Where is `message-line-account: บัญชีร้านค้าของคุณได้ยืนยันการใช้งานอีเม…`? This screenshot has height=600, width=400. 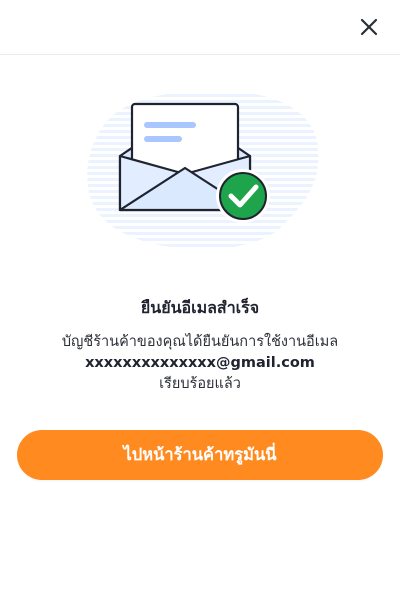 message-line-account: บัญชีร้านค้าของคุณได้ยืนยันการใช้งานอีเม… is located at coordinates (200, 342).